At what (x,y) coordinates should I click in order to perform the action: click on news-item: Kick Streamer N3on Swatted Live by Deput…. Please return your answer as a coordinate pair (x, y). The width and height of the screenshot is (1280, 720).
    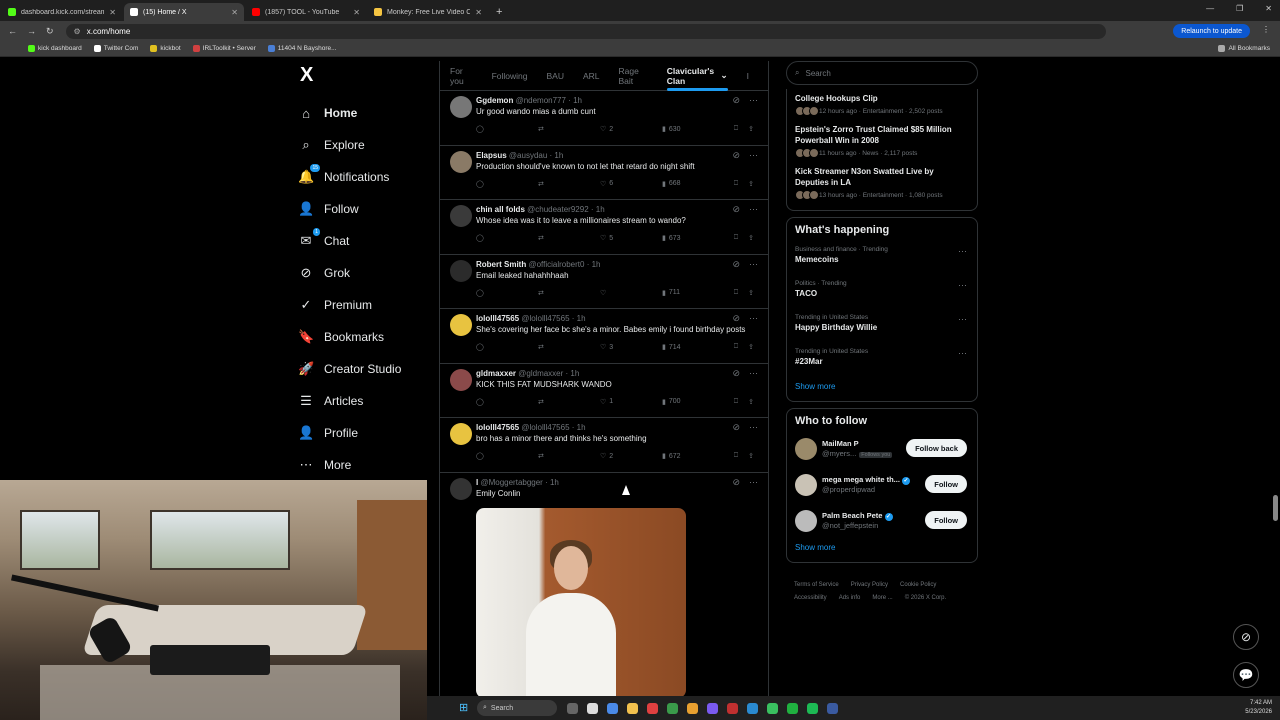
    Looking at the image, I should click on (882, 183).